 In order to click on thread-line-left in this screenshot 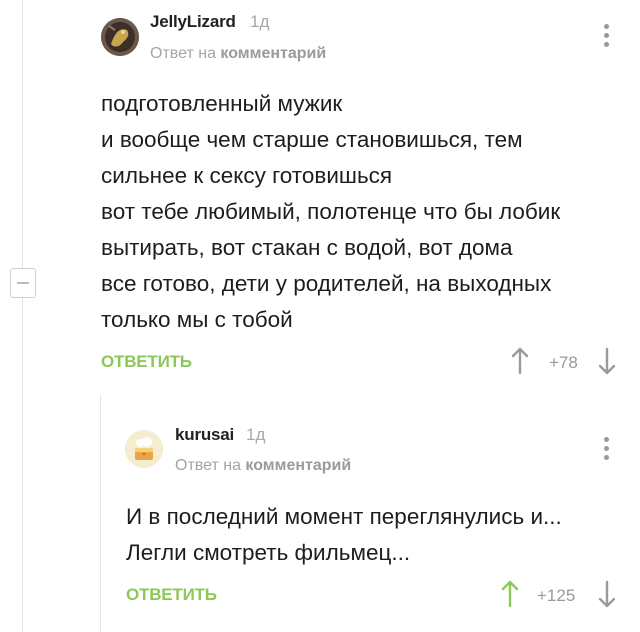, I will do `click(22, 134)`.